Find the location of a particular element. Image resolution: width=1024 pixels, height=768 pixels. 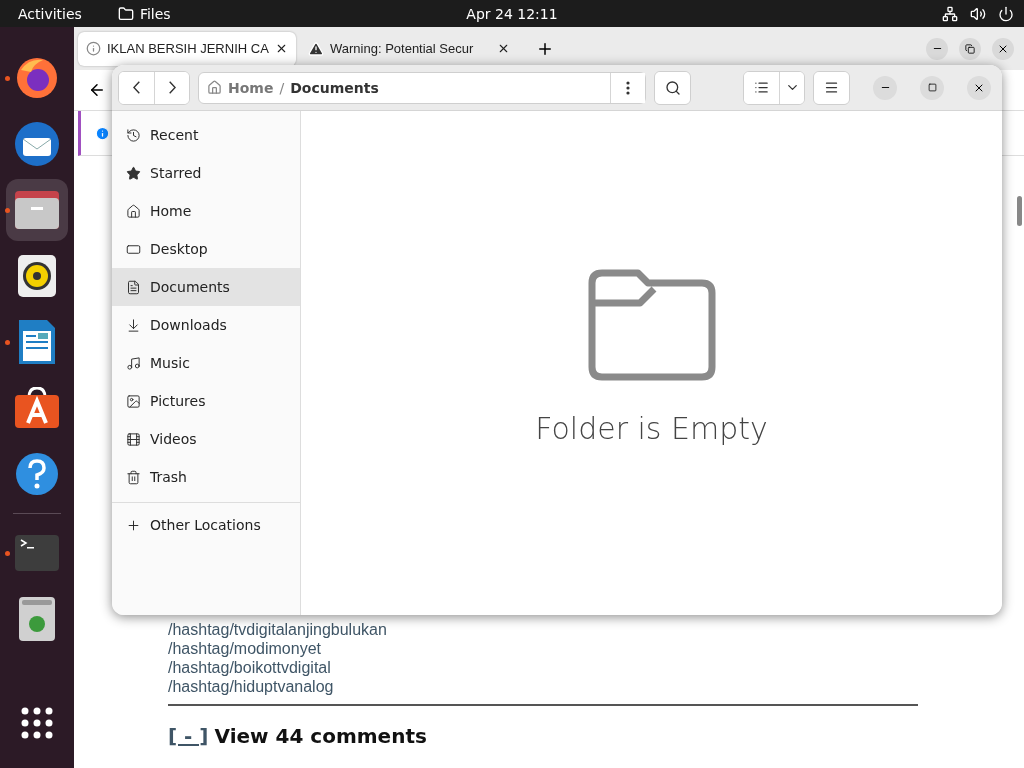

terminal-icon is located at coordinates (37, 553).